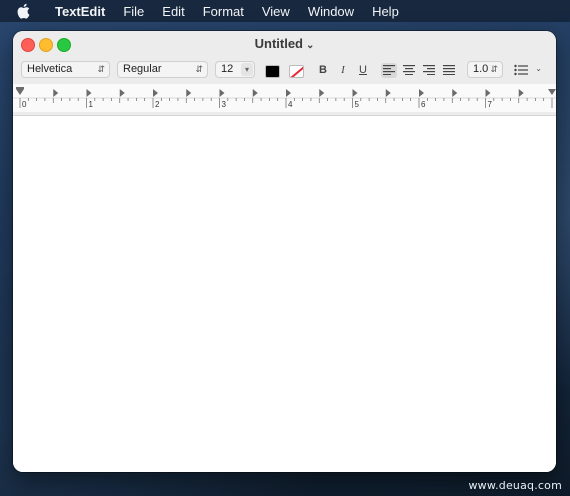  I want to click on ruler-scale, so click(284, 97).